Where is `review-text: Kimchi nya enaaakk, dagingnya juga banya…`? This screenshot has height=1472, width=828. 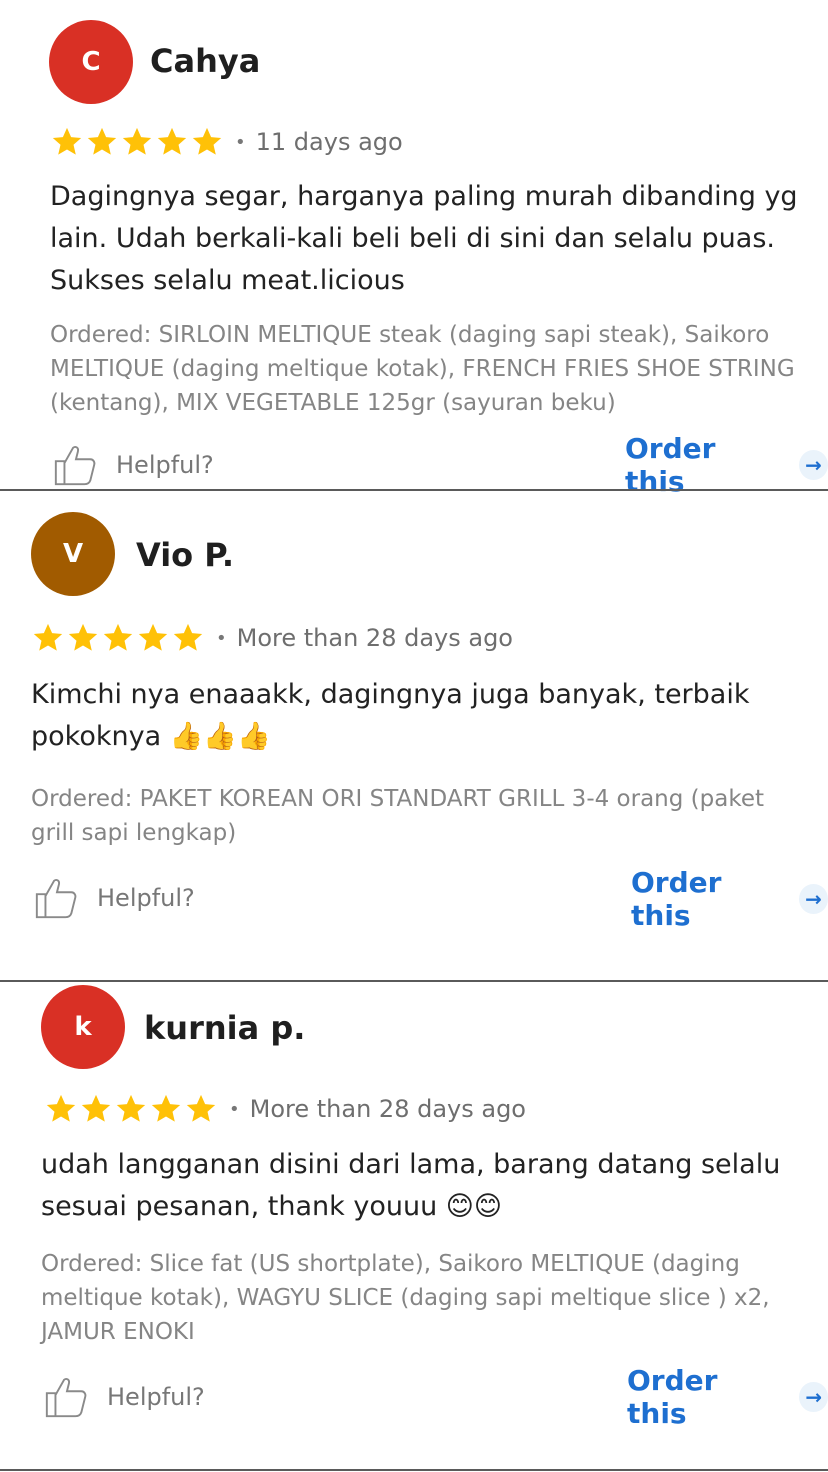
review-text: Kimchi nya enaaakk, dagingnya juga banya… is located at coordinates (390, 715).